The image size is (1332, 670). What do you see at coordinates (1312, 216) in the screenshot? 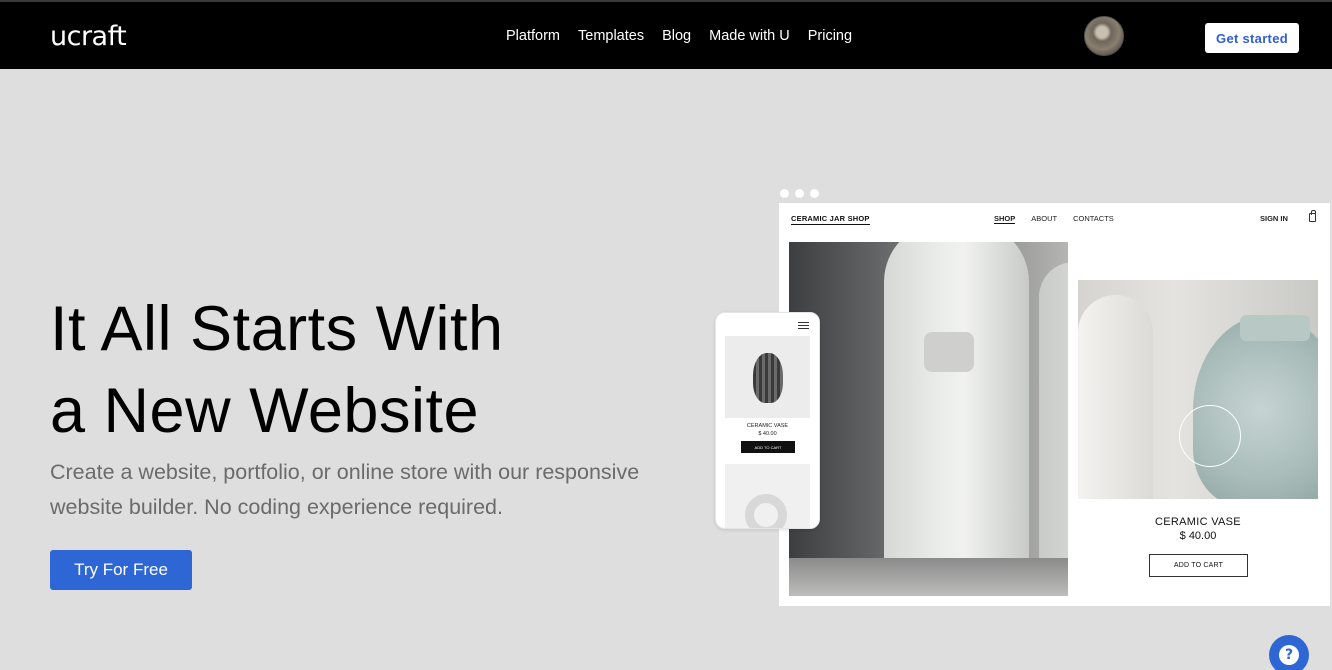
I see `shopping-bag-icon` at bounding box center [1312, 216].